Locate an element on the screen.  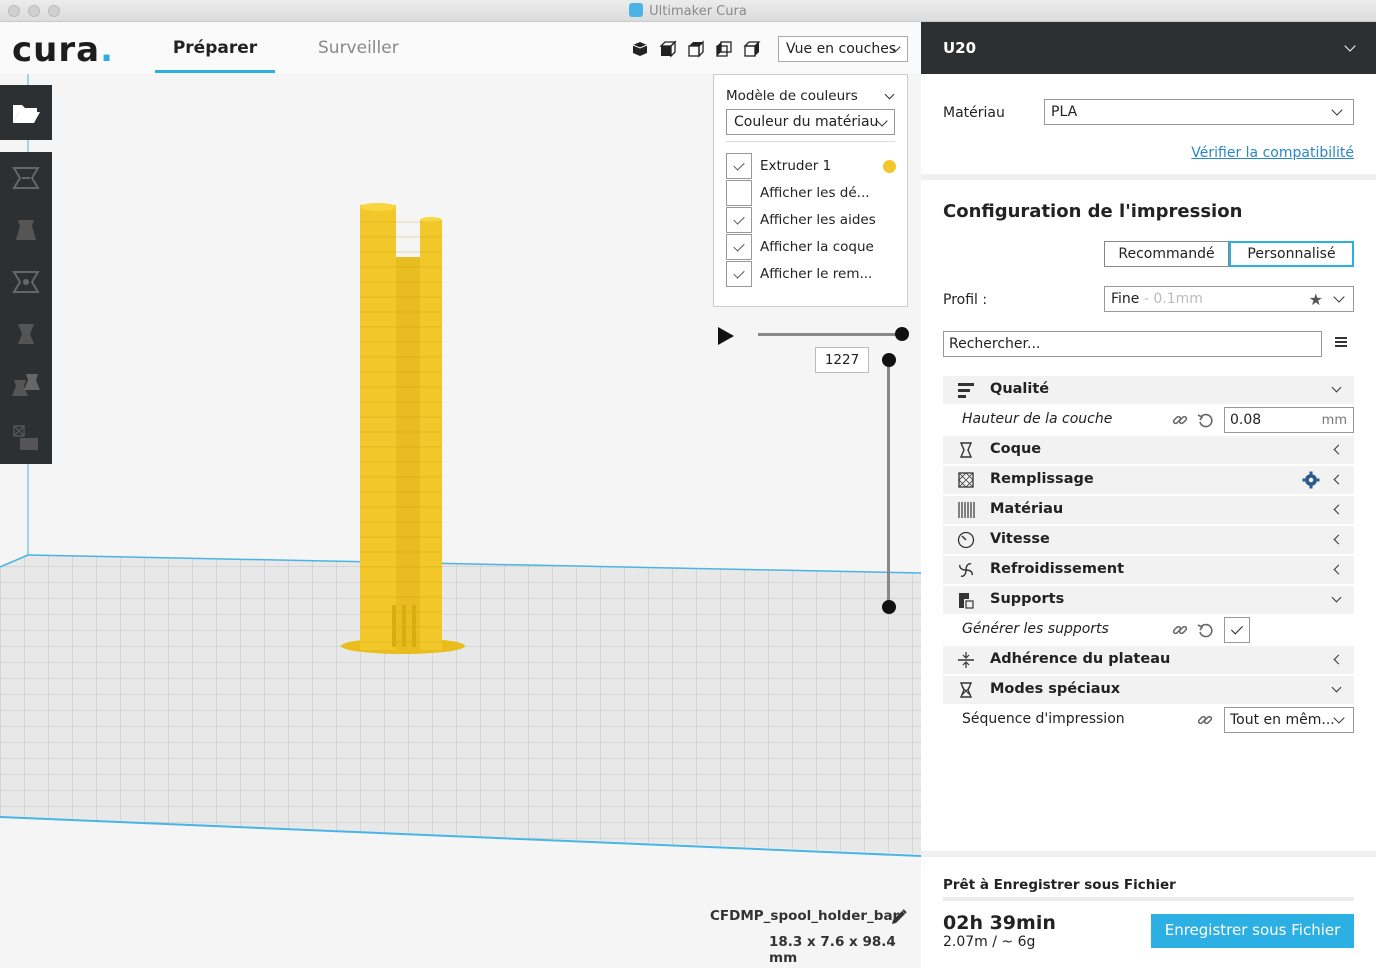
extruder-checkbox is located at coordinates (739, 166).